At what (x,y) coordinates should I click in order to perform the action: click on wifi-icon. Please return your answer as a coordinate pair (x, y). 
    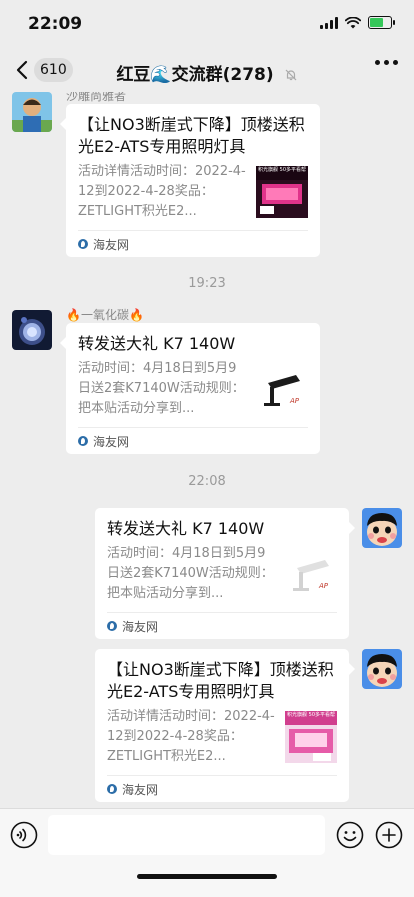
    Looking at the image, I should click on (353, 22).